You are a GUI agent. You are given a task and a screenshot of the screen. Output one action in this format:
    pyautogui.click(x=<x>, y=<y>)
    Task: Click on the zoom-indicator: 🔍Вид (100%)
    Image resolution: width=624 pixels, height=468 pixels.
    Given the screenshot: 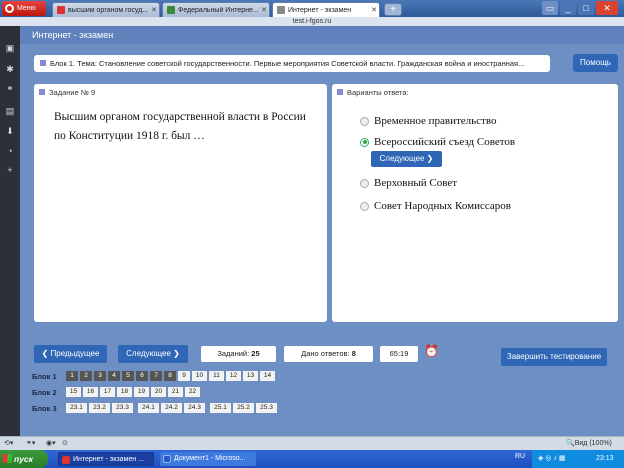 What is the action you would take?
    pyautogui.click(x=589, y=443)
    